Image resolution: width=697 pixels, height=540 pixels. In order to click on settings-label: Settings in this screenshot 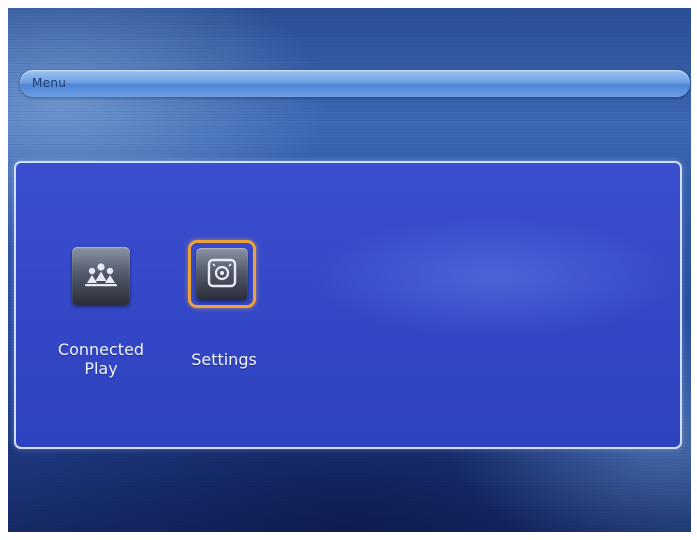, I will do `click(224, 359)`.